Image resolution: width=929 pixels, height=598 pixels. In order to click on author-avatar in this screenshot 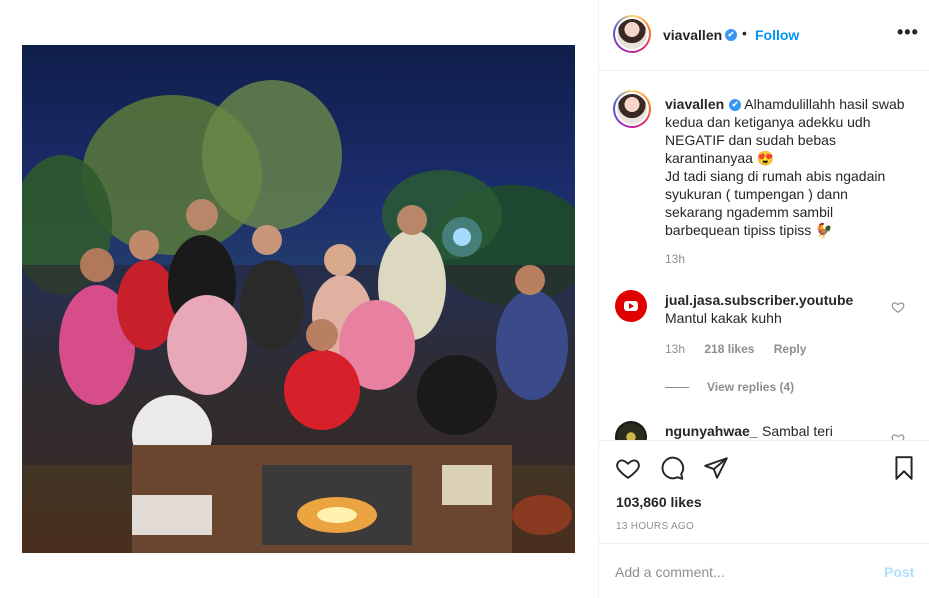, I will do `click(632, 34)`.